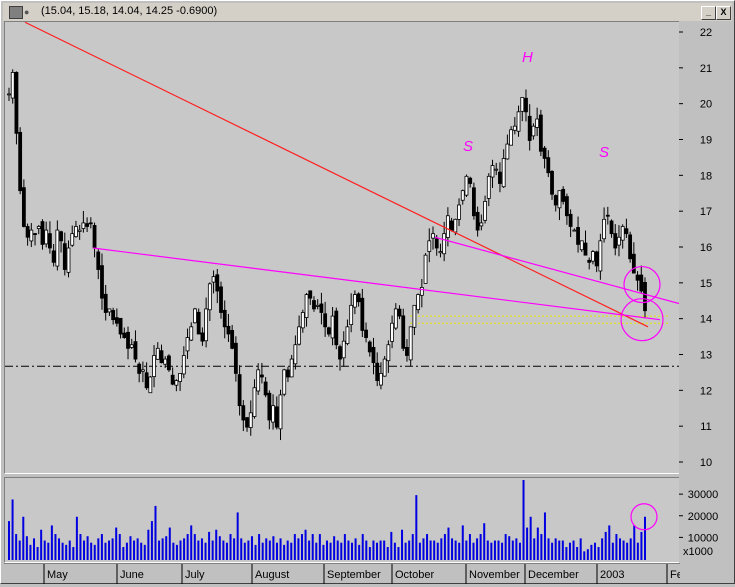 The image size is (735, 587). What do you see at coordinates (557, 270) in the screenshot?
I see `neckline-upper` at bounding box center [557, 270].